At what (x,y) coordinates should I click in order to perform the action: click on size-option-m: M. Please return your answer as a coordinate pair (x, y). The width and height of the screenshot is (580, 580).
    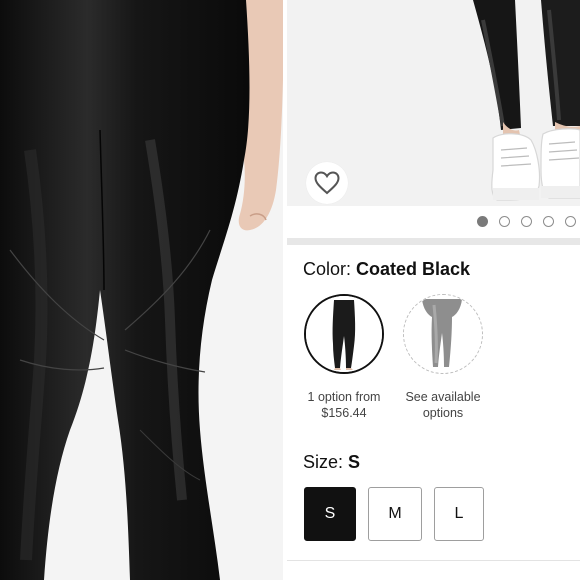
    Looking at the image, I should click on (395, 514).